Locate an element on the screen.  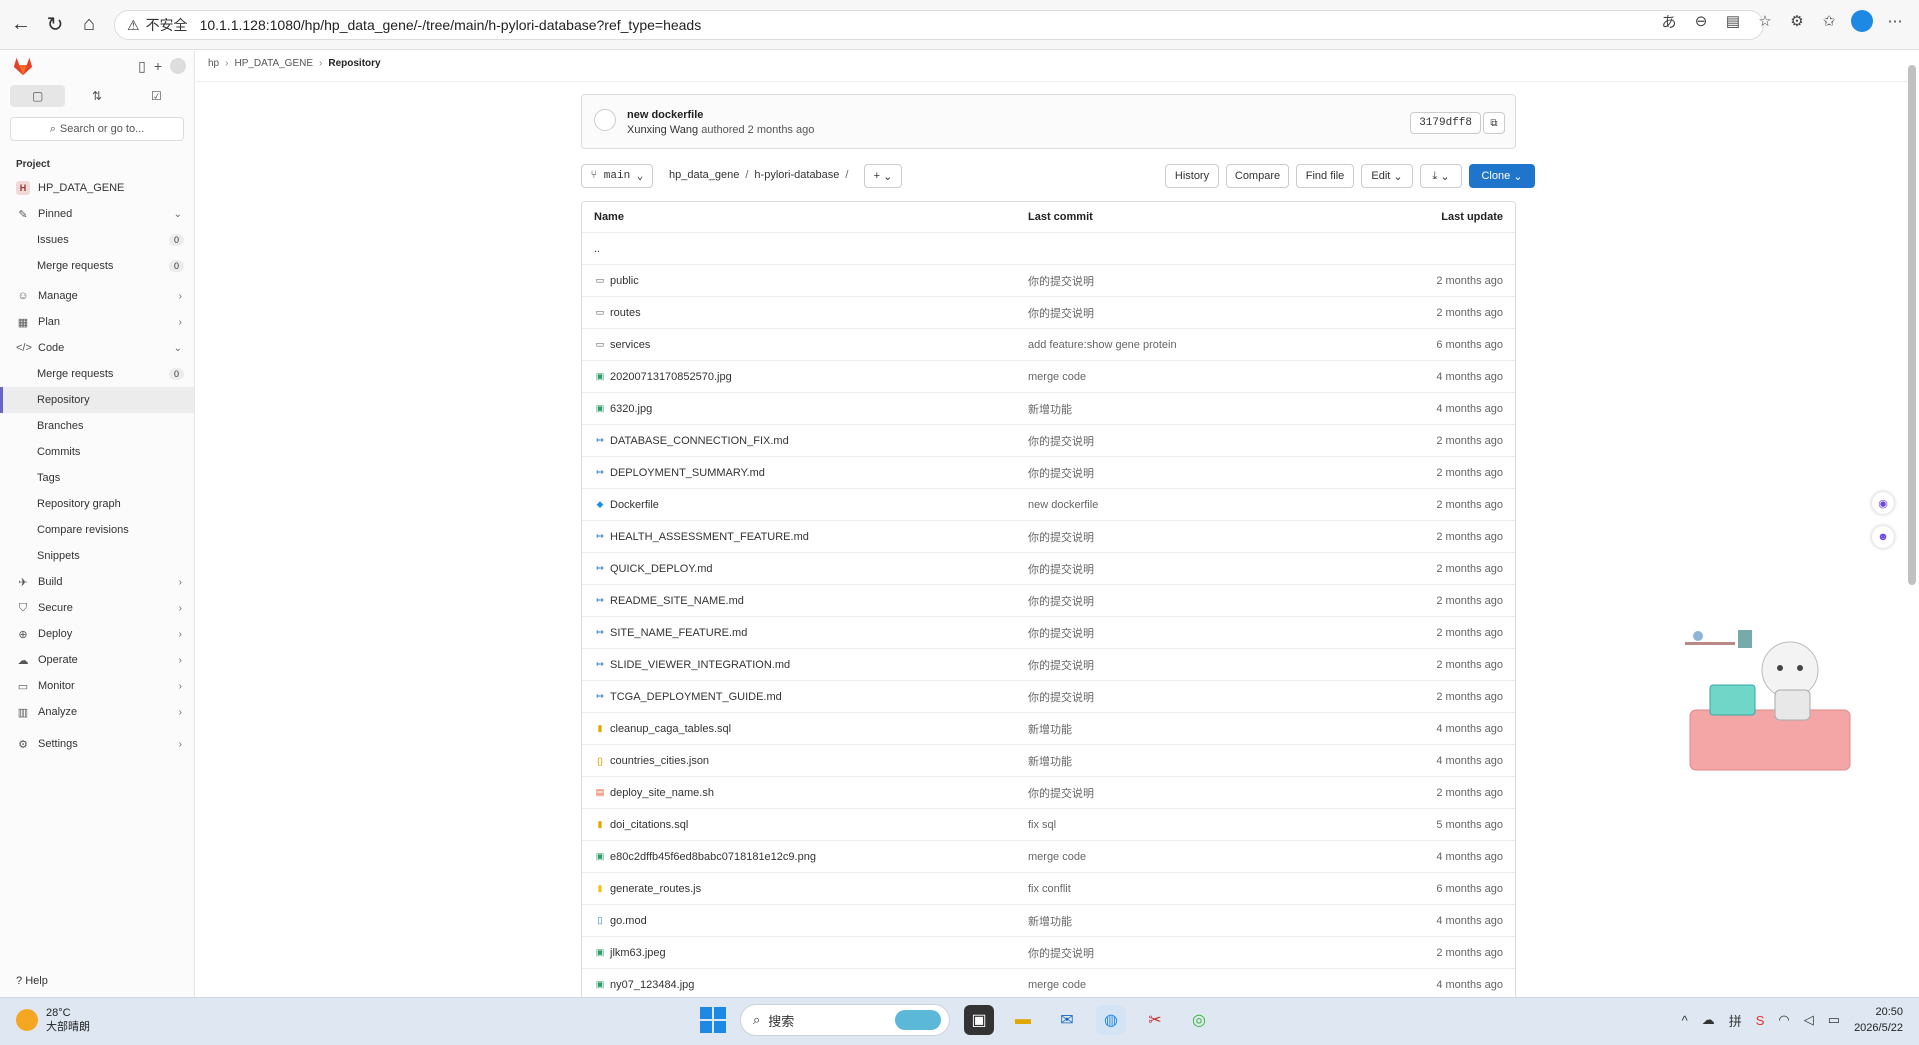
table-row: ▮ doi_citations.sql fix sql 5 months ago is located at coordinates (1048, 825).